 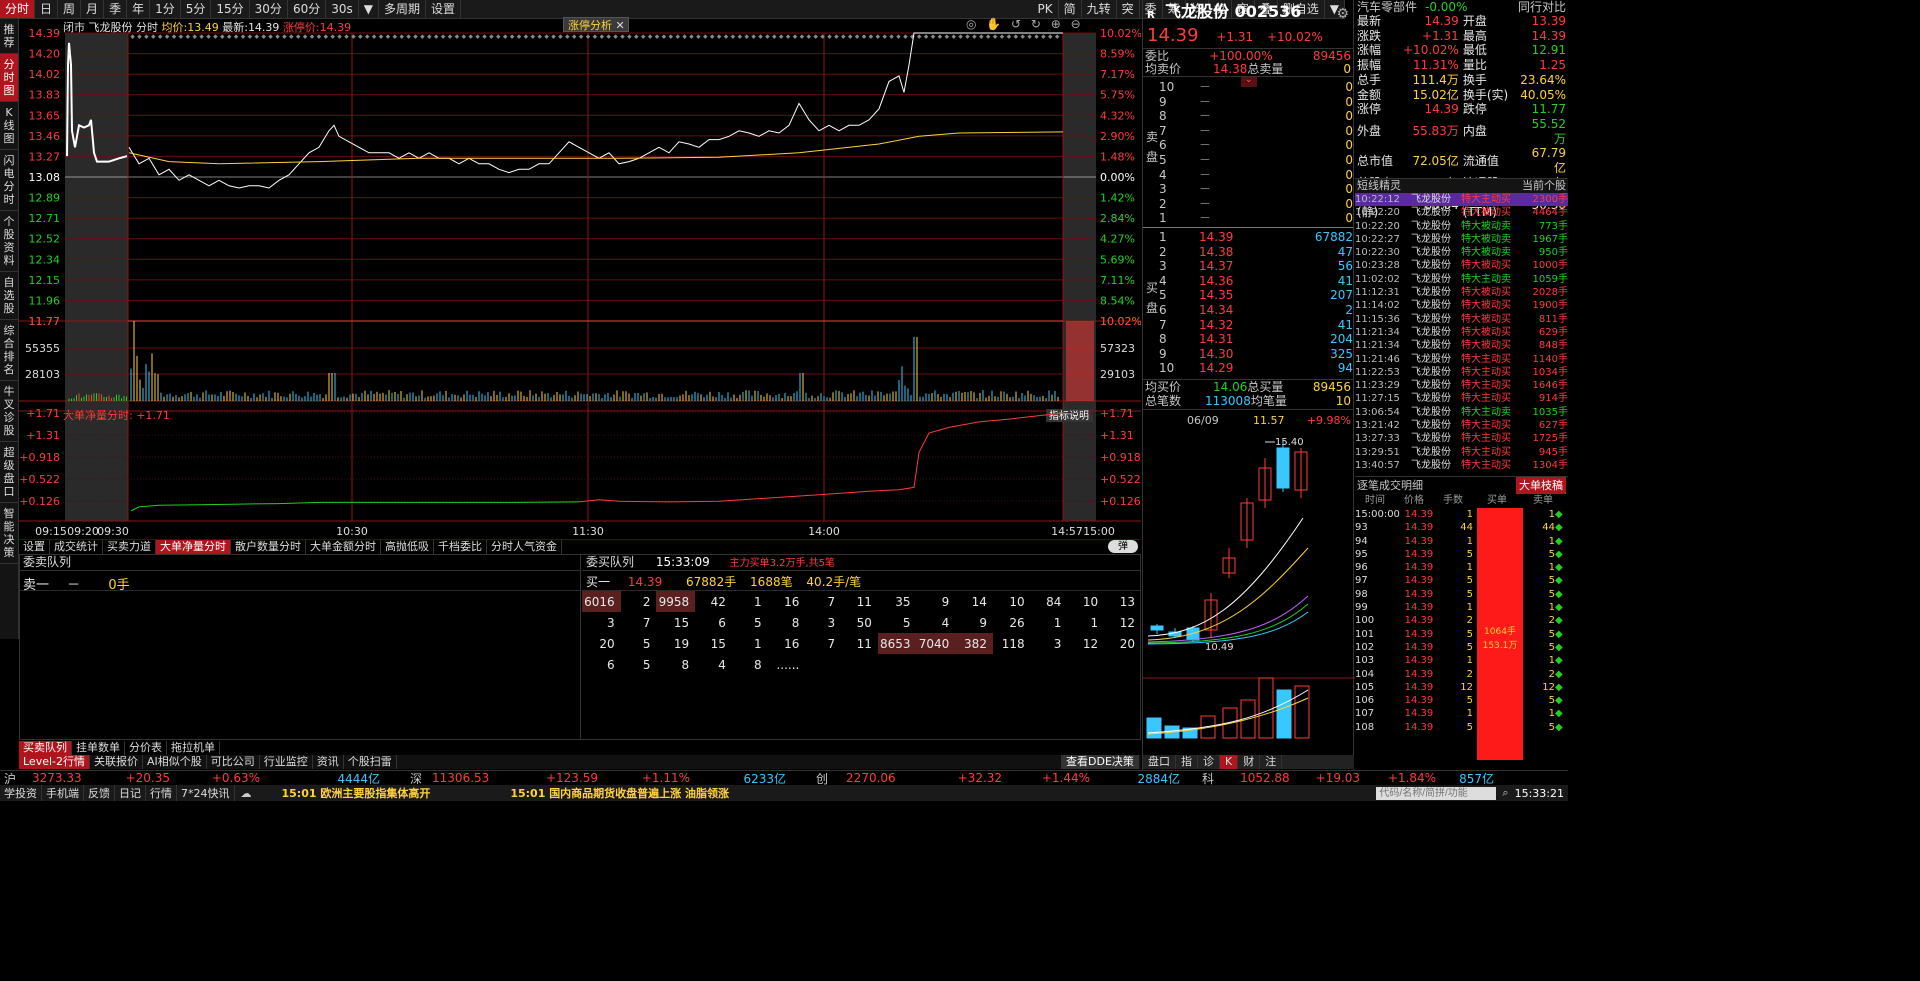 I want to click on buy-level-row: 7 14.32 41, so click(x=1256, y=325).